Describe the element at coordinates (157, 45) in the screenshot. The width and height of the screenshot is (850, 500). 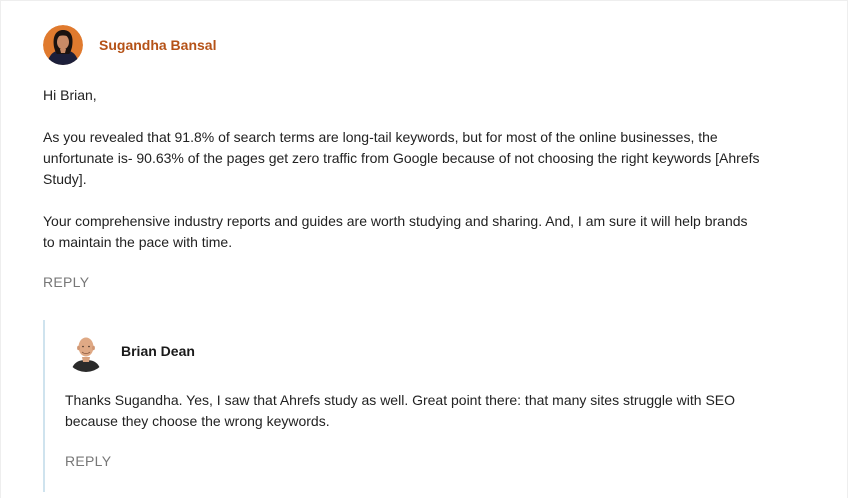
I see `author-name: Sugandha Bansal` at that location.